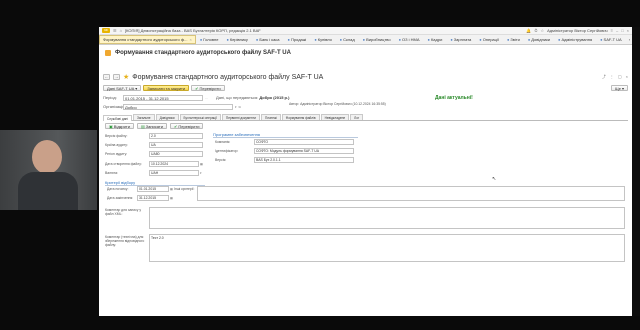 This screenshot has height=330, width=640. I want to click on record-button: ▤ Записати, so click(151, 126).